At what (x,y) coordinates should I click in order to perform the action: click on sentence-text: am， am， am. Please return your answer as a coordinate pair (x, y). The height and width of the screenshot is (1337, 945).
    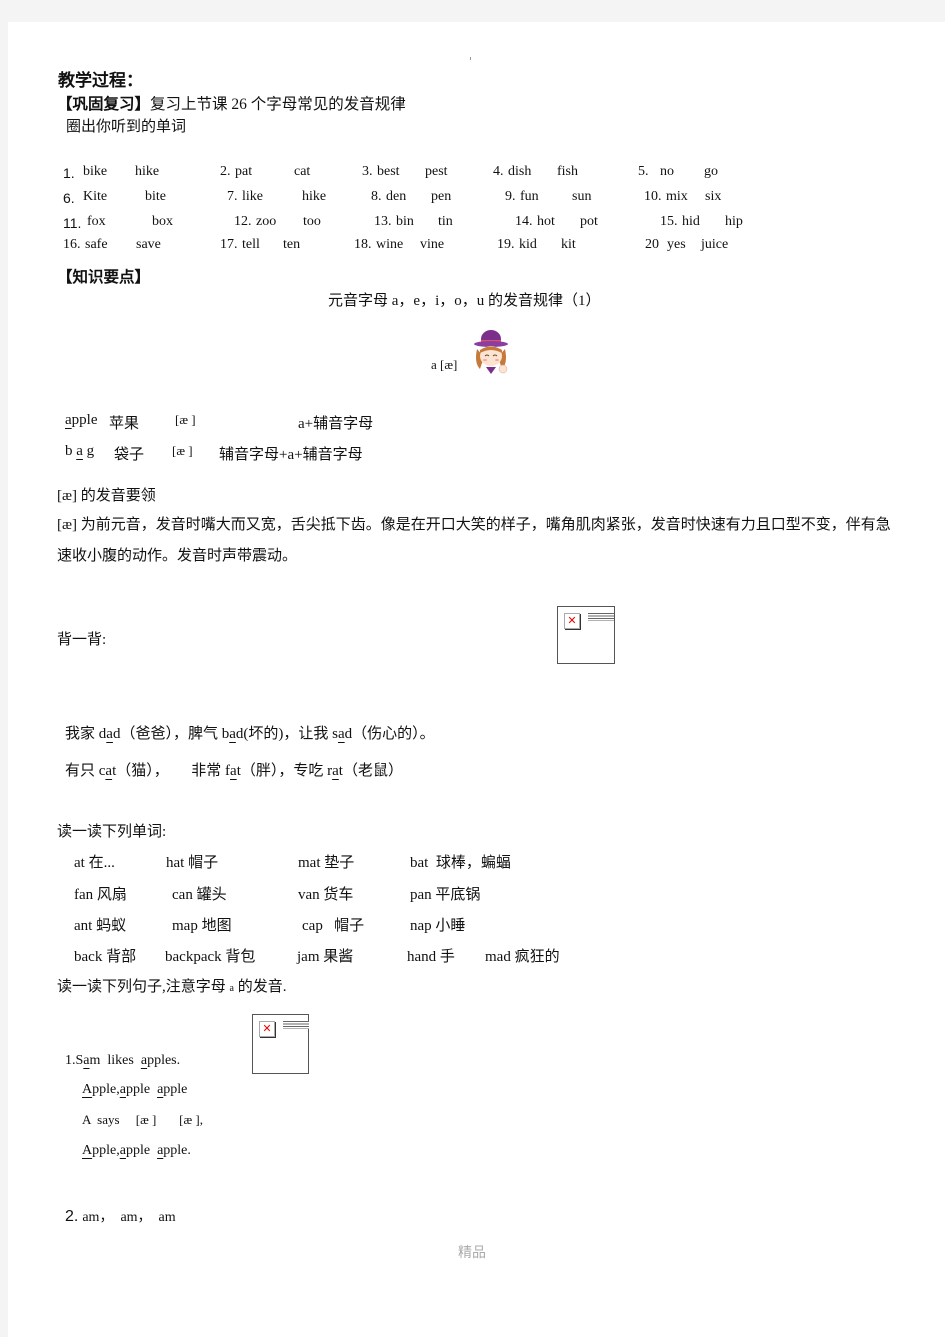
    Looking at the image, I should click on (129, 1217).